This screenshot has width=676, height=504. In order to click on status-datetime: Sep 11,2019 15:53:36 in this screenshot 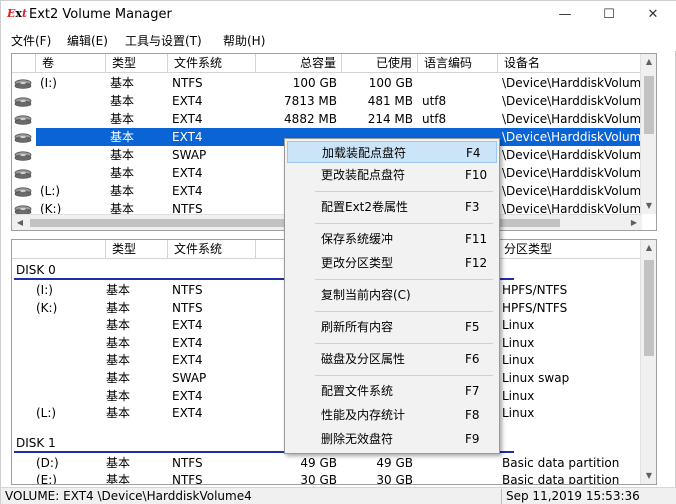, I will do `click(573, 496)`.